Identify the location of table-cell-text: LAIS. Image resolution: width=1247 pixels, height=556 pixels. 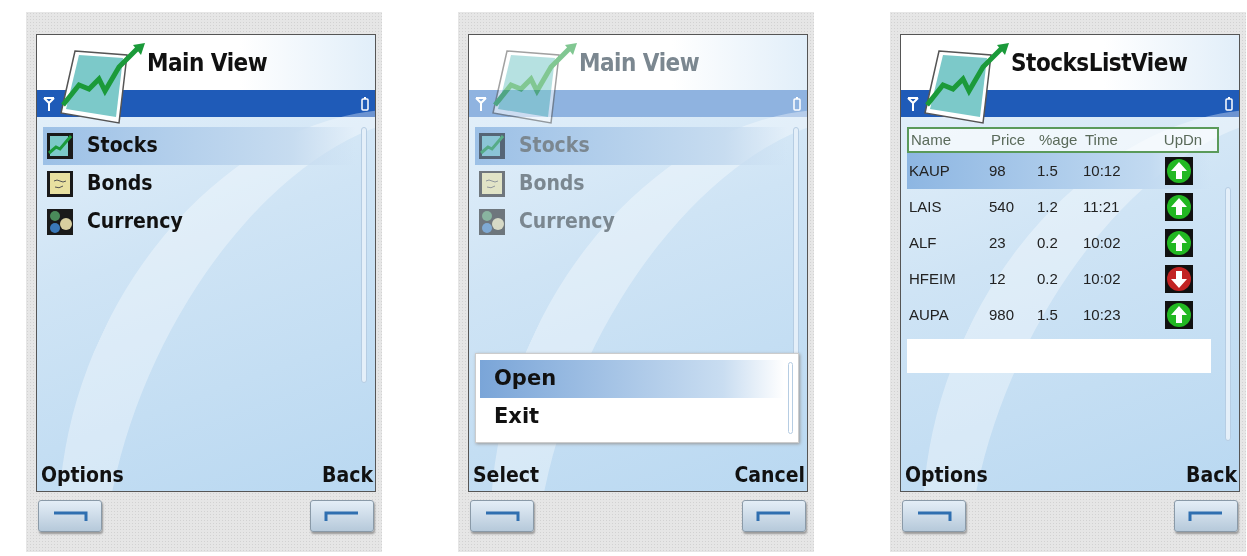
(925, 206).